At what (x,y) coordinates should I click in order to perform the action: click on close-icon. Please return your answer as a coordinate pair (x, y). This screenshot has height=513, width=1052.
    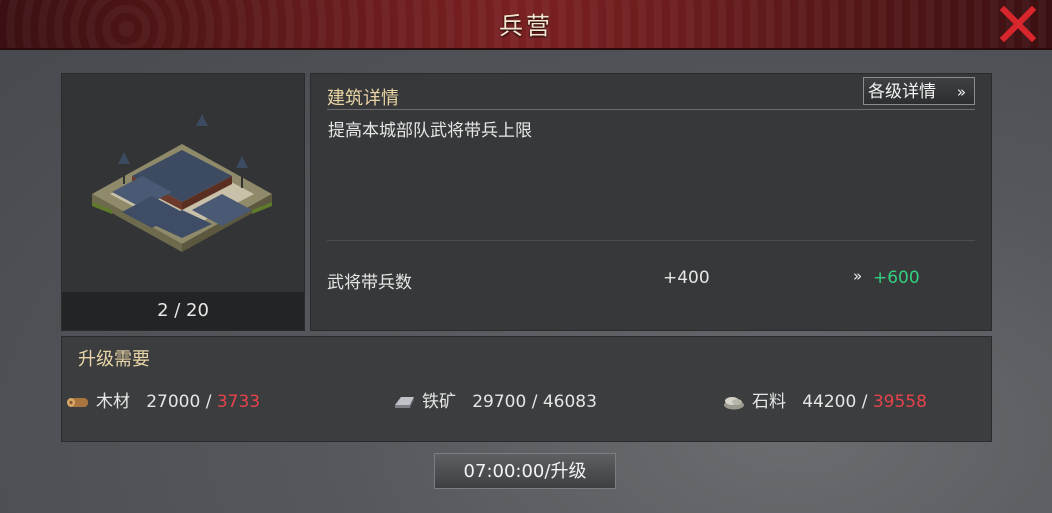
    Looking at the image, I should click on (1018, 24).